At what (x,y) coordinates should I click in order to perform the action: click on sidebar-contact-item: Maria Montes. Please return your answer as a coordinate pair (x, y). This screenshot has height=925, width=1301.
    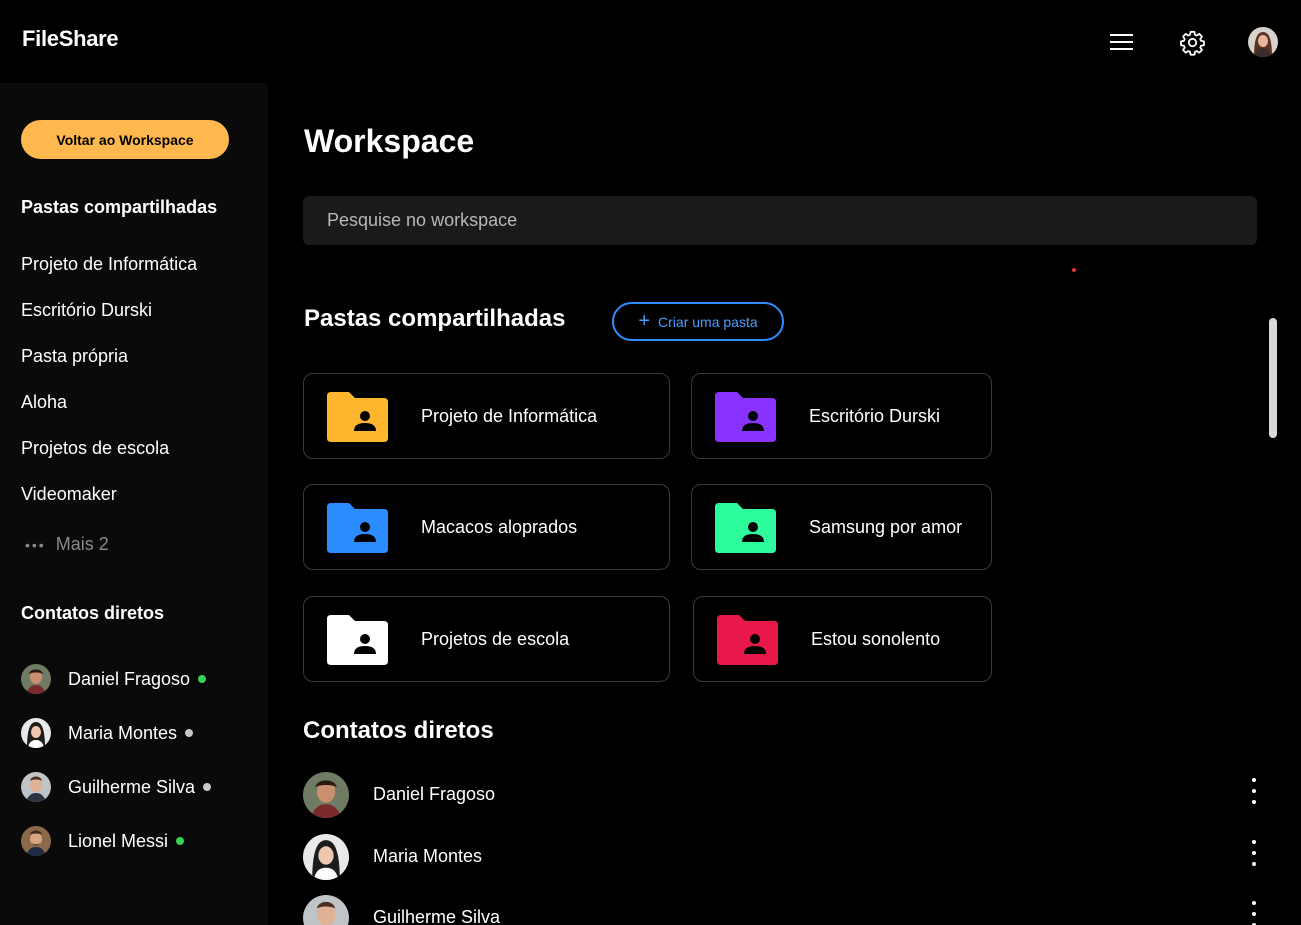
    Looking at the image, I should click on (107, 733).